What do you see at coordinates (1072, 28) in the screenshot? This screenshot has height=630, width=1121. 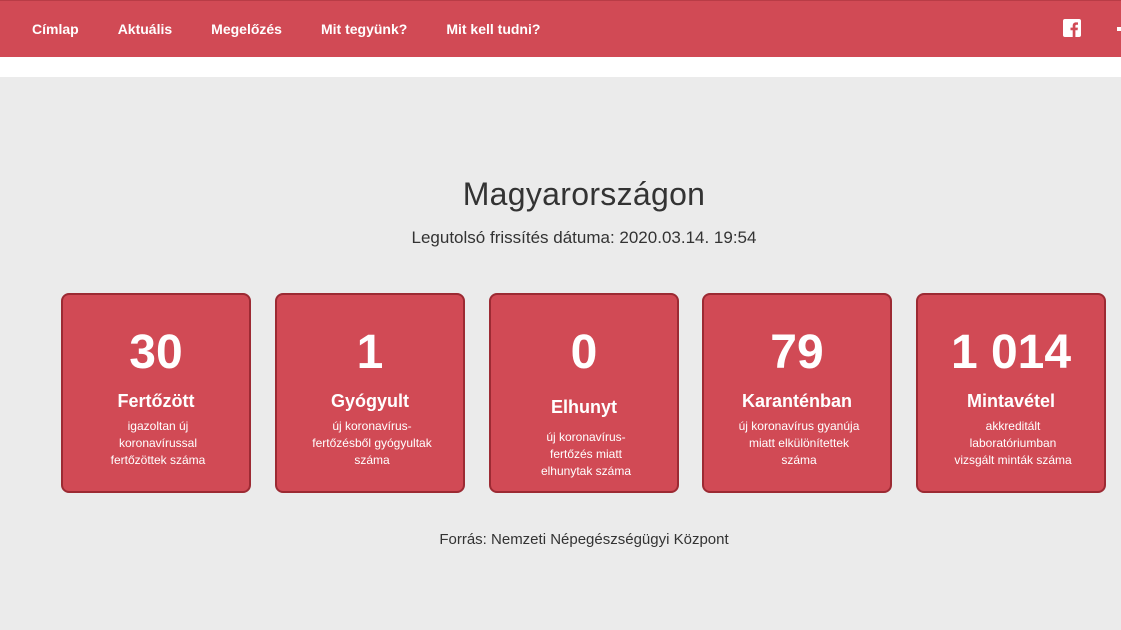 I see `facebook-icon` at bounding box center [1072, 28].